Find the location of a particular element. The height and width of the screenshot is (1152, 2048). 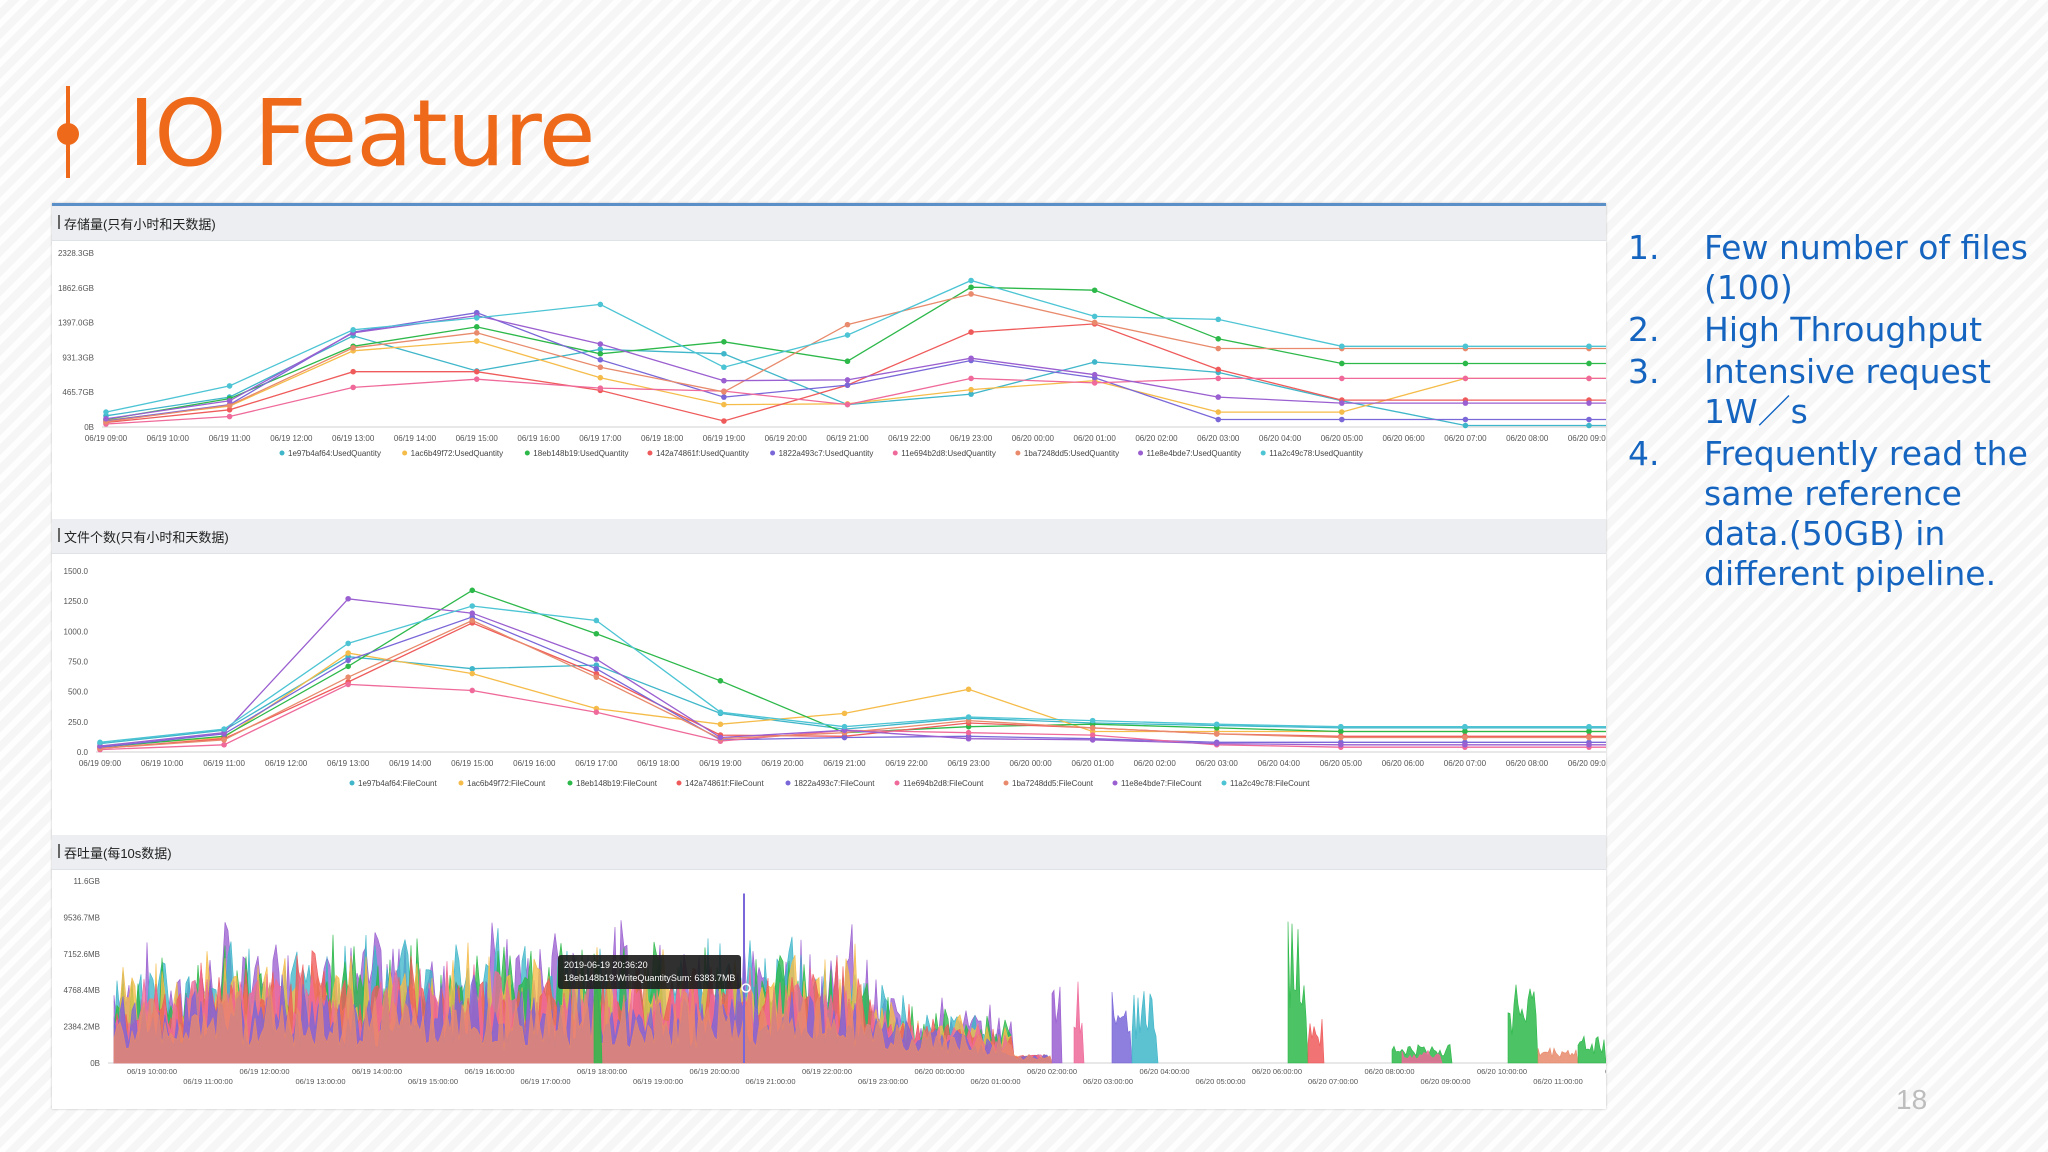

panel-header: 文件个数(只有小时和天数据) is located at coordinates (829, 536).